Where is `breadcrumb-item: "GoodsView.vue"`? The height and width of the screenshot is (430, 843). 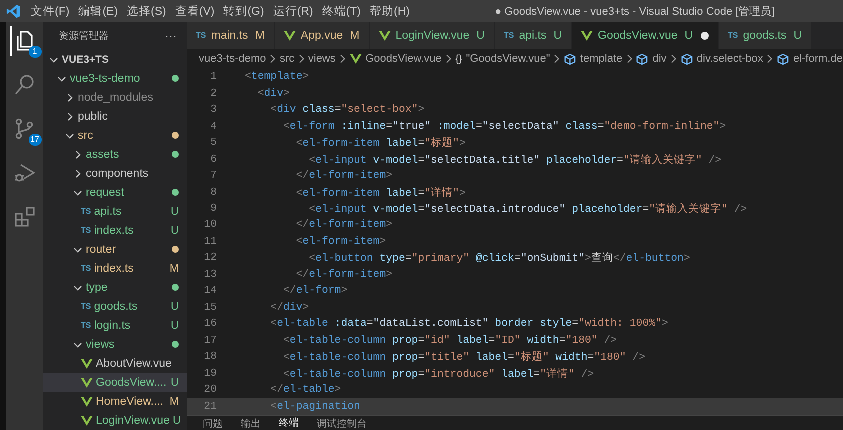 breadcrumb-item: "GoodsView.vue" is located at coordinates (508, 59).